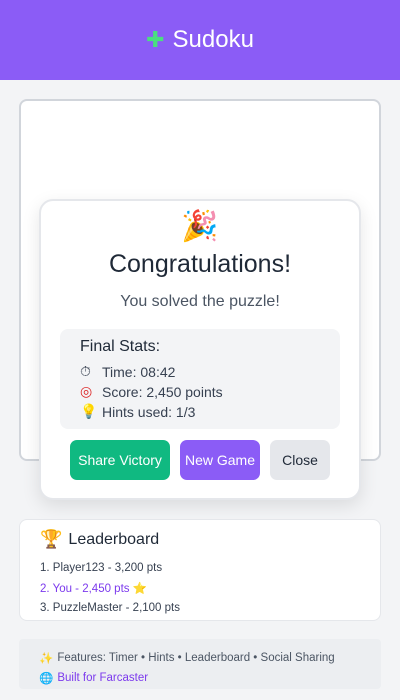  What do you see at coordinates (300, 460) in the screenshot?
I see `close-button: Close` at bounding box center [300, 460].